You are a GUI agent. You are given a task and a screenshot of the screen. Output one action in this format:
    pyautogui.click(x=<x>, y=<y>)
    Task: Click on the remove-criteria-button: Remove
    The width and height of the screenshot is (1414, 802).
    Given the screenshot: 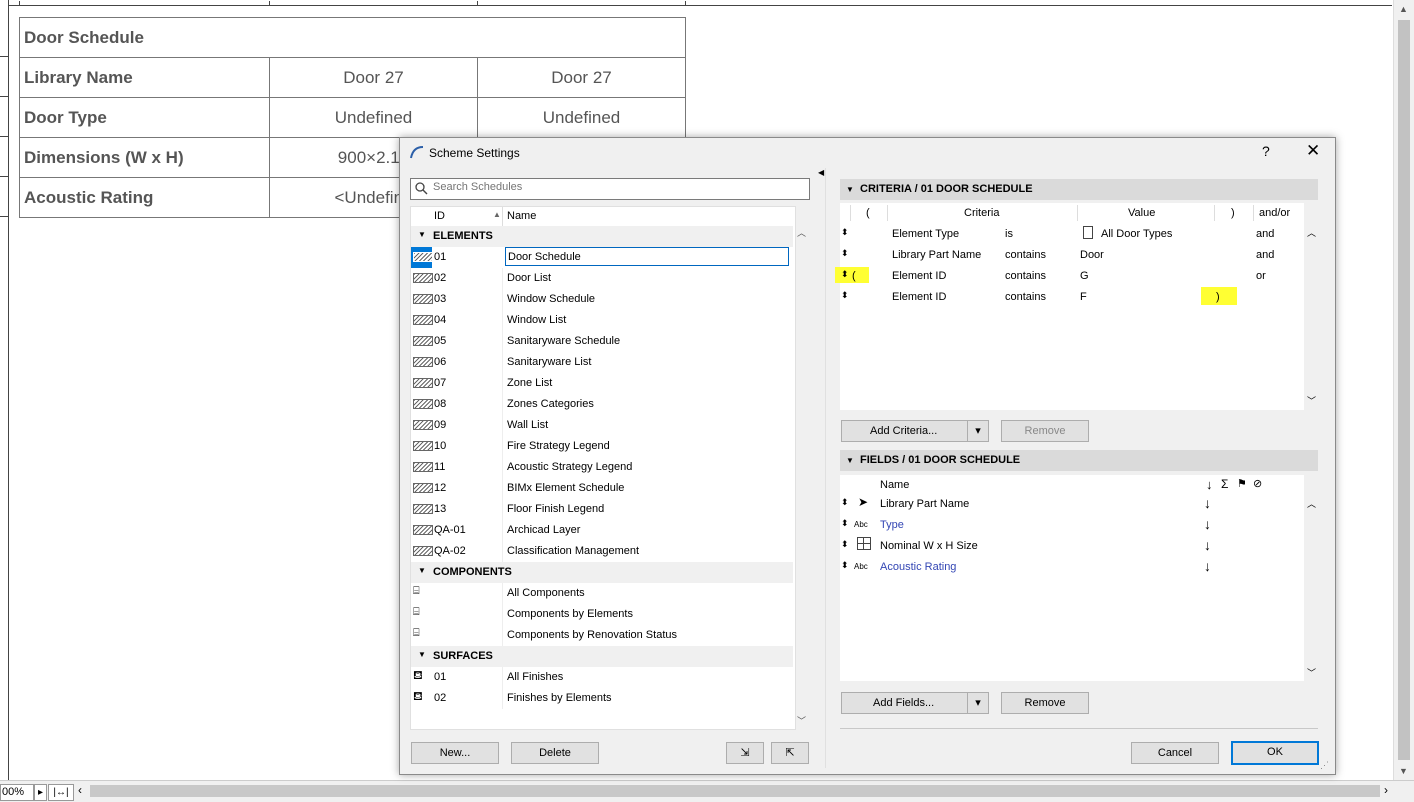 What is the action you would take?
    pyautogui.click(x=1045, y=431)
    